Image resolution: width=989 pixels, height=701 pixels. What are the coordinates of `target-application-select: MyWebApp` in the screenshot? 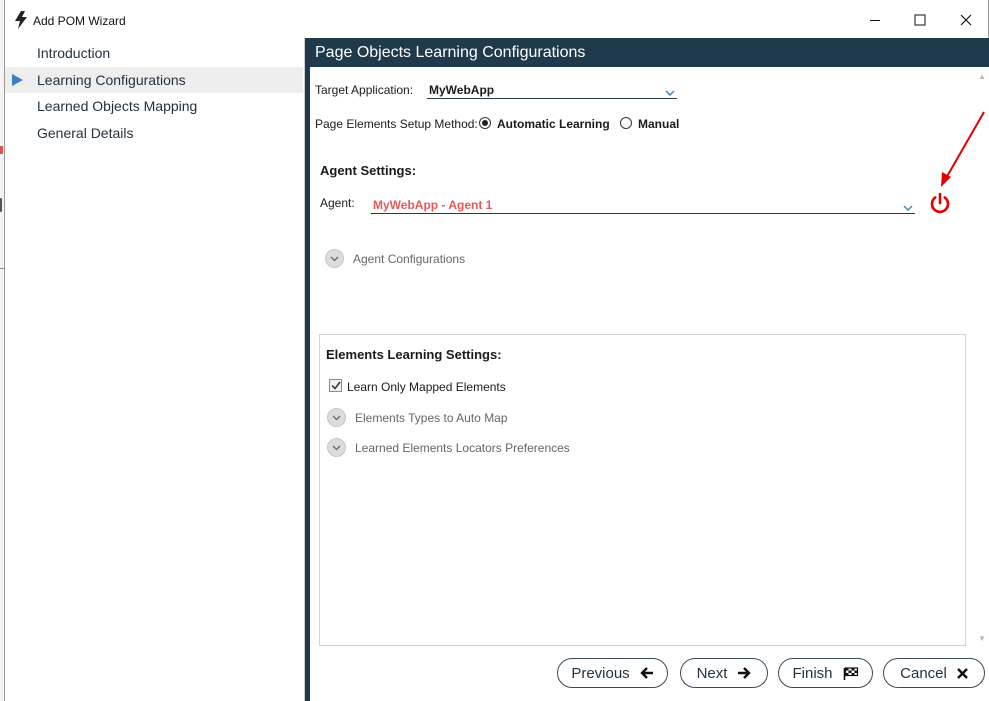 It's located at (552, 89).